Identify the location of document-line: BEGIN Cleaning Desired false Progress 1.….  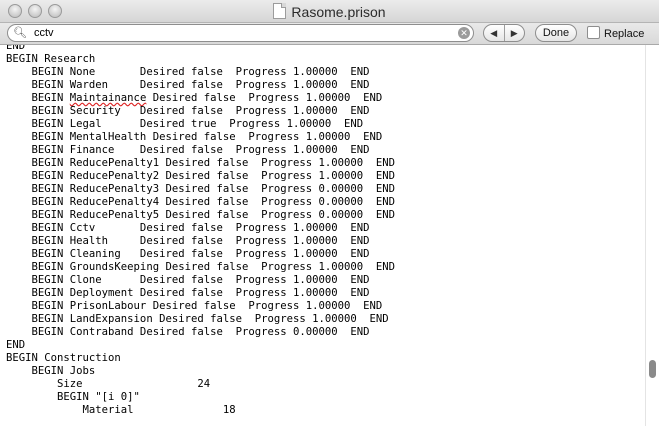
(325, 254).